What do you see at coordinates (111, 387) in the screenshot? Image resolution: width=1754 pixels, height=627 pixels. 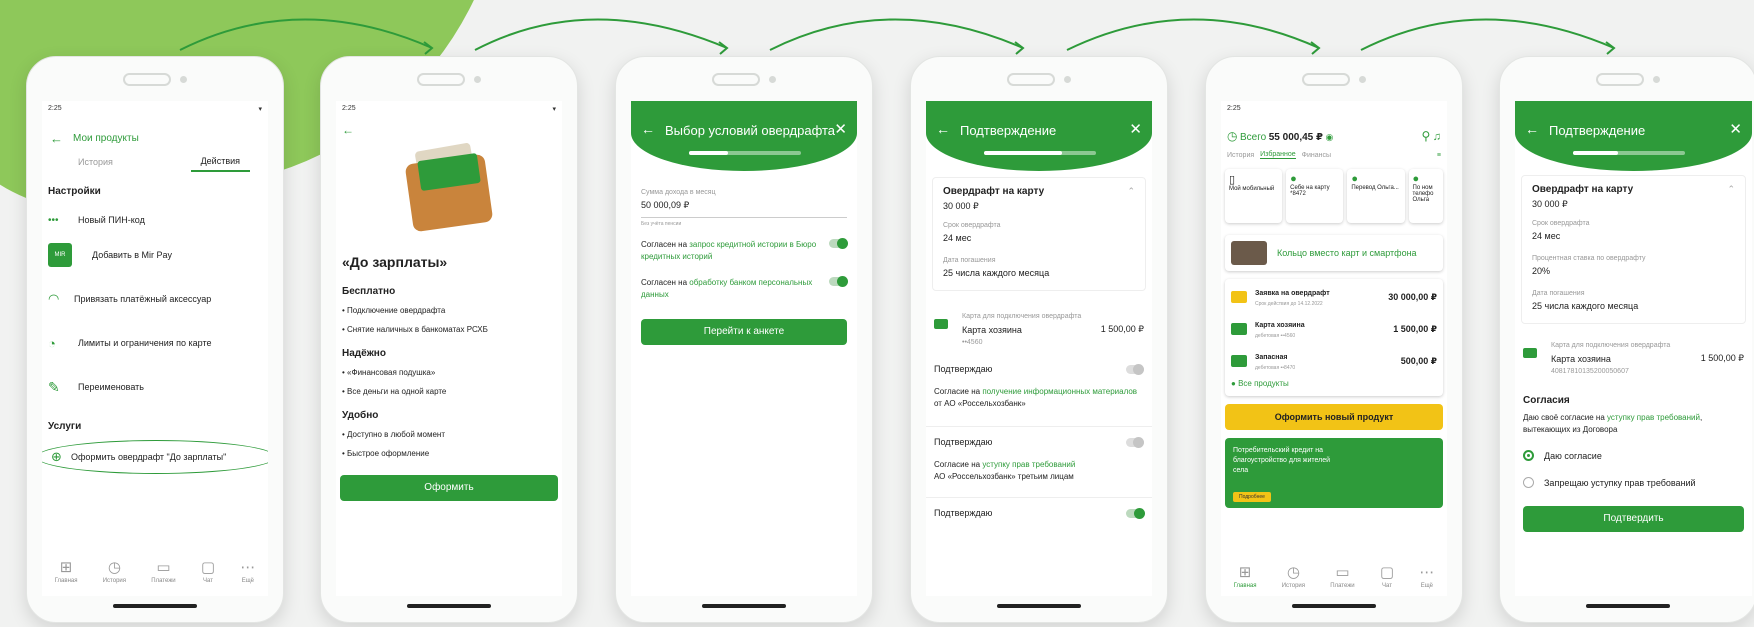 I see `menu-label: Переименовать` at bounding box center [111, 387].